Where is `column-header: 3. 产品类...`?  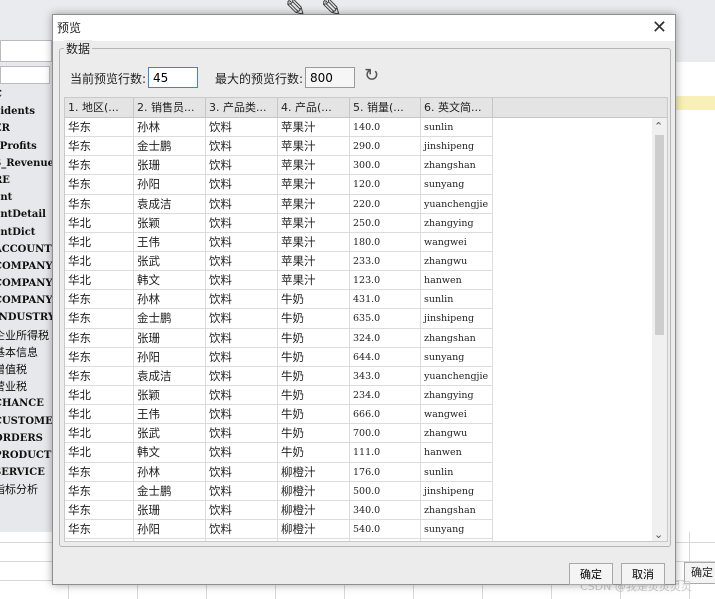
column-header: 3. 产品类... is located at coordinates (242, 107).